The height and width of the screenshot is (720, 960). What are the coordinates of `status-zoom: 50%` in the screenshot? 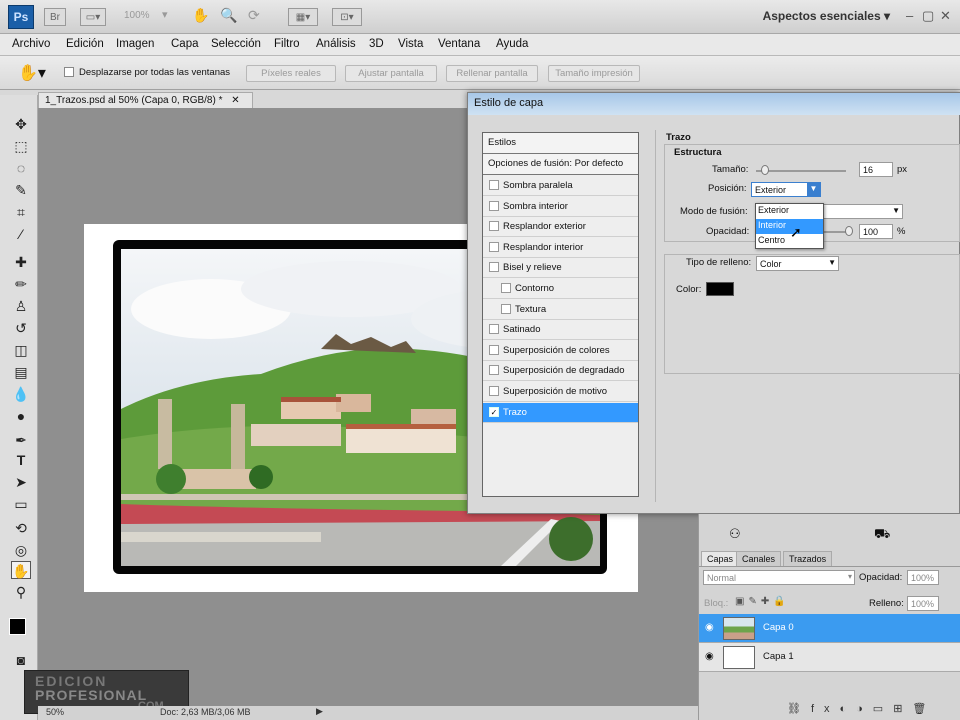 It's located at (55, 712).